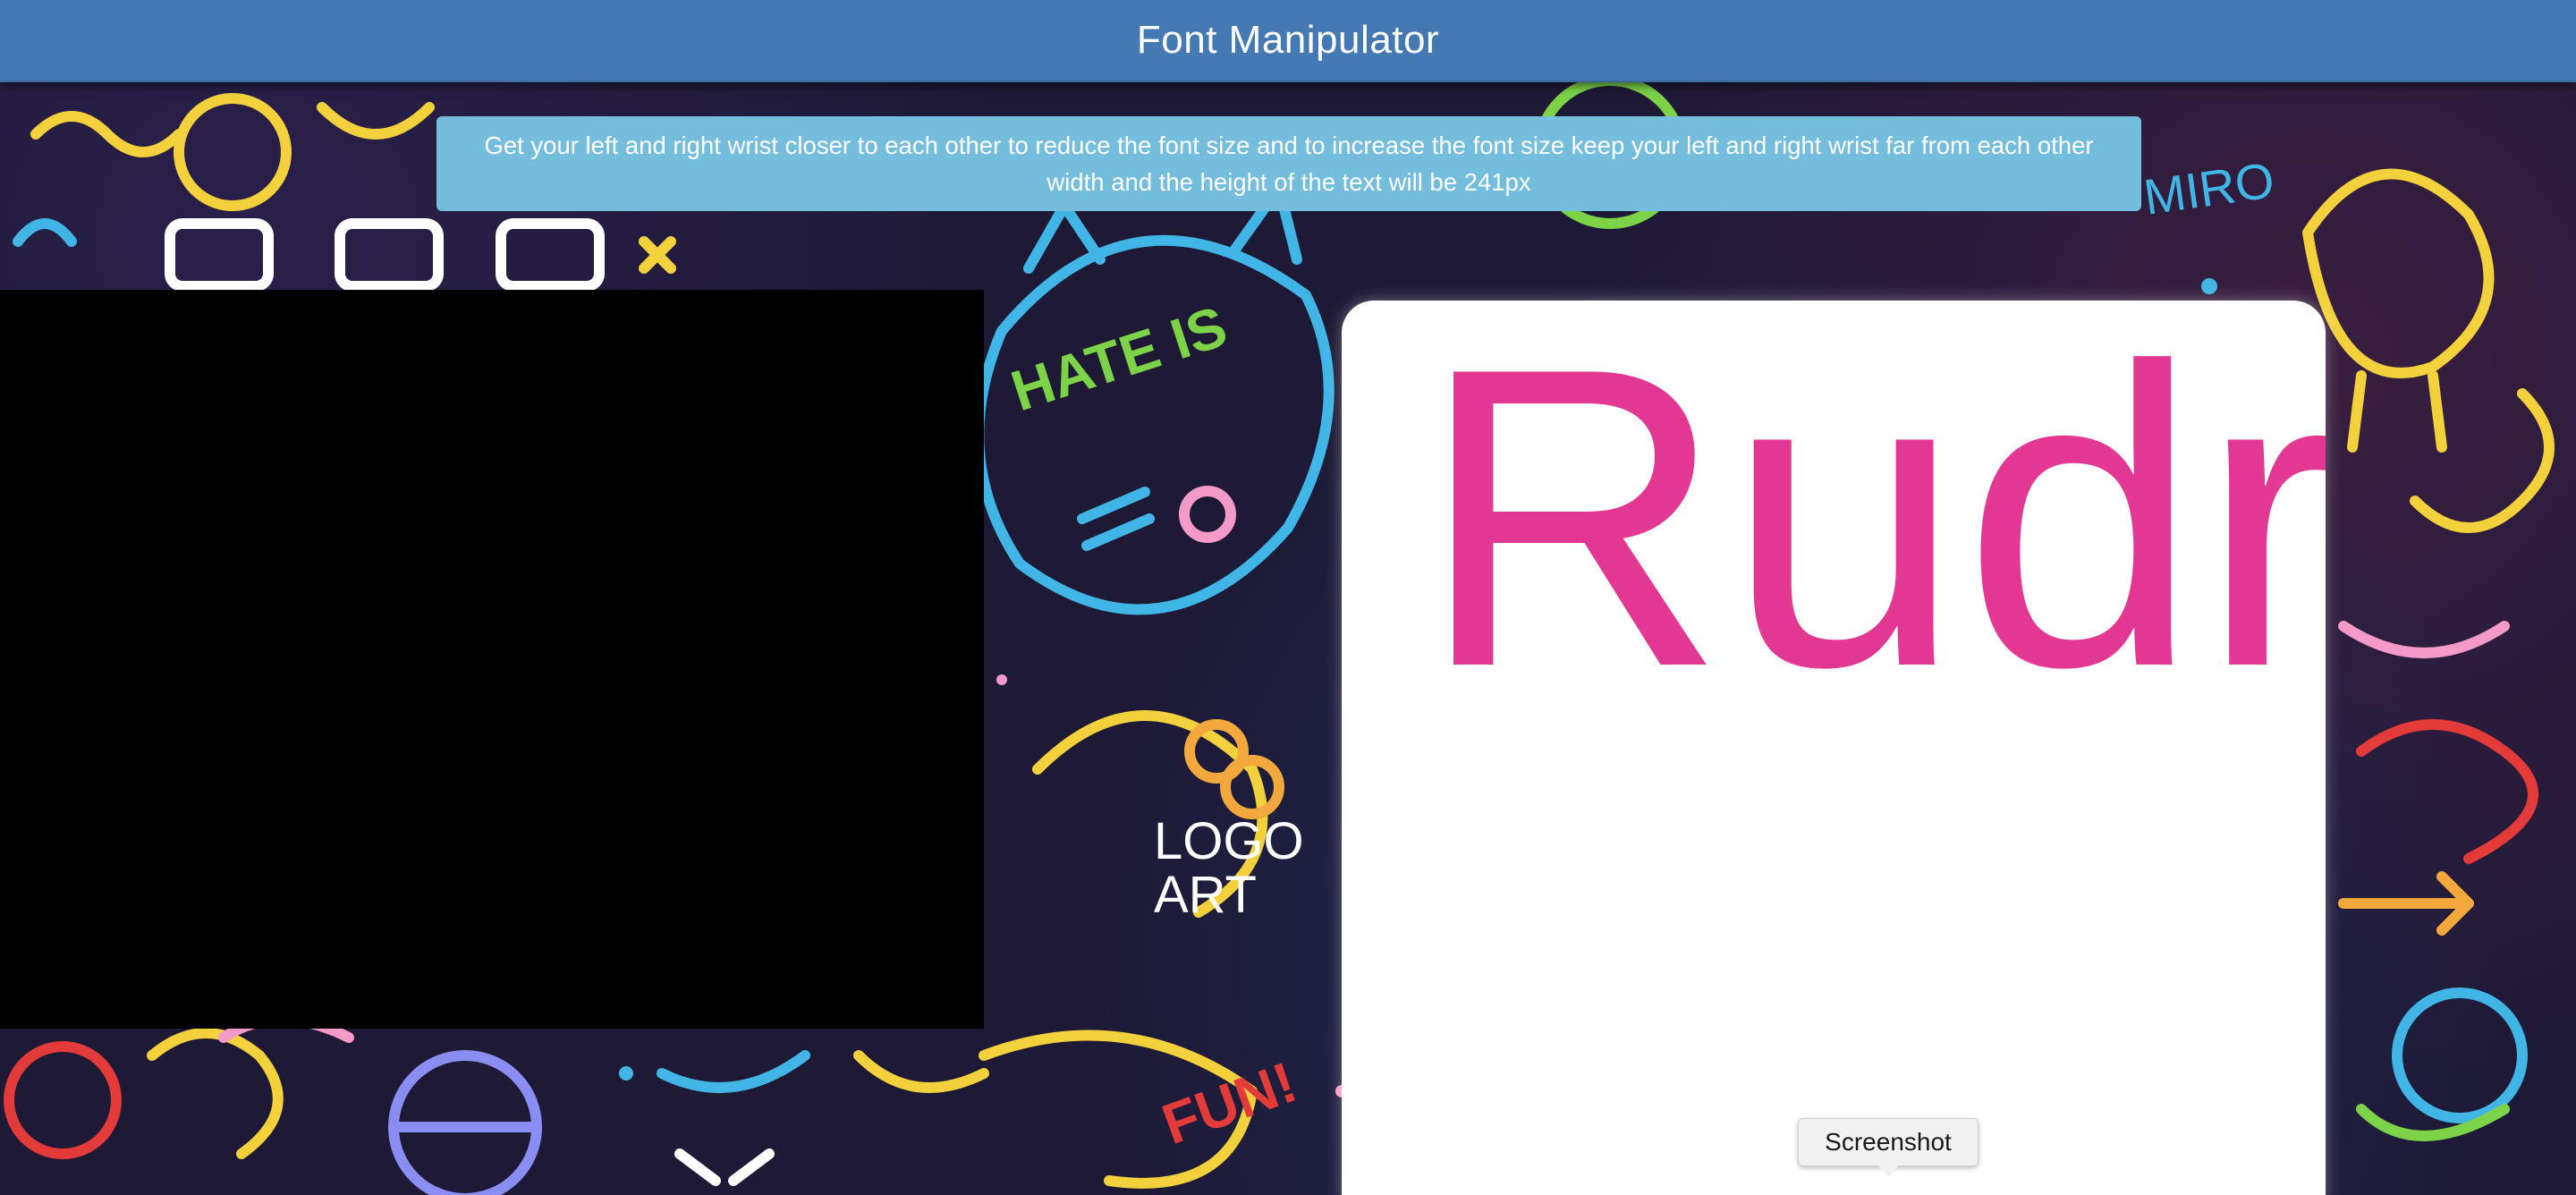 Image resolution: width=2576 pixels, height=1195 pixels. I want to click on app-title: Font Manipulator, so click(1288, 40).